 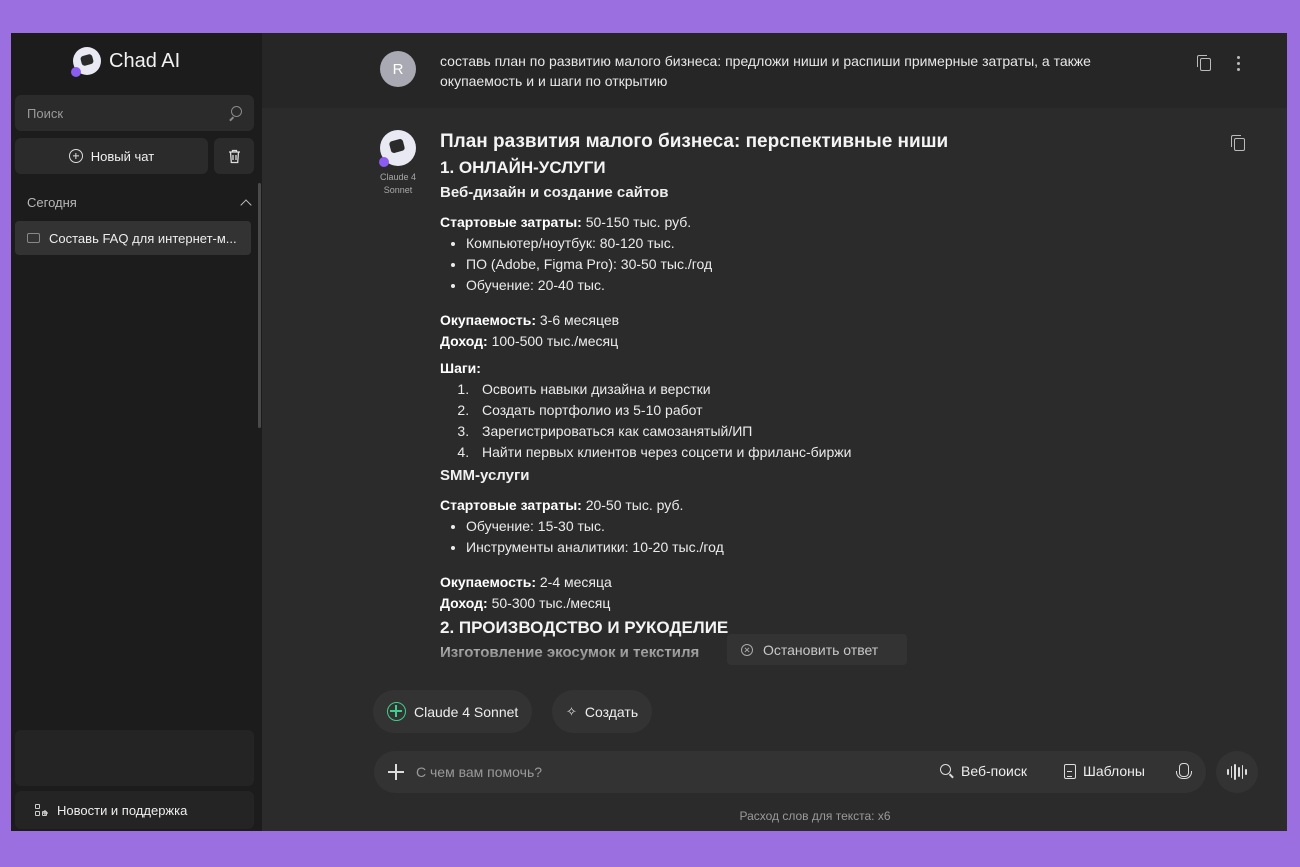 I want to click on copy-answer-icon, so click(x=1238, y=143).